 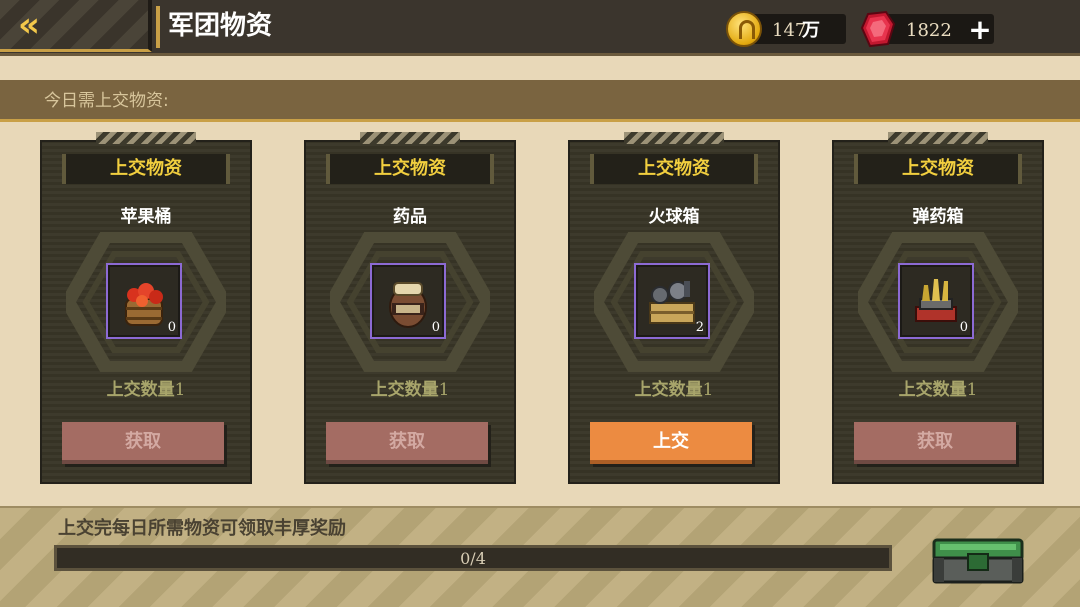 I want to click on item-name: 苹果桶, so click(x=146, y=217).